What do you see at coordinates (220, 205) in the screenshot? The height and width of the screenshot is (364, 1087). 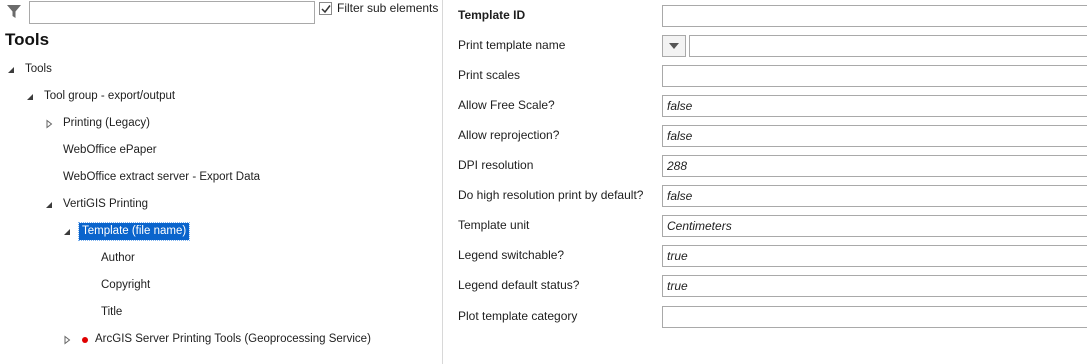 I see `tree-node-vertigis-printing: VertiGIS Printing` at bounding box center [220, 205].